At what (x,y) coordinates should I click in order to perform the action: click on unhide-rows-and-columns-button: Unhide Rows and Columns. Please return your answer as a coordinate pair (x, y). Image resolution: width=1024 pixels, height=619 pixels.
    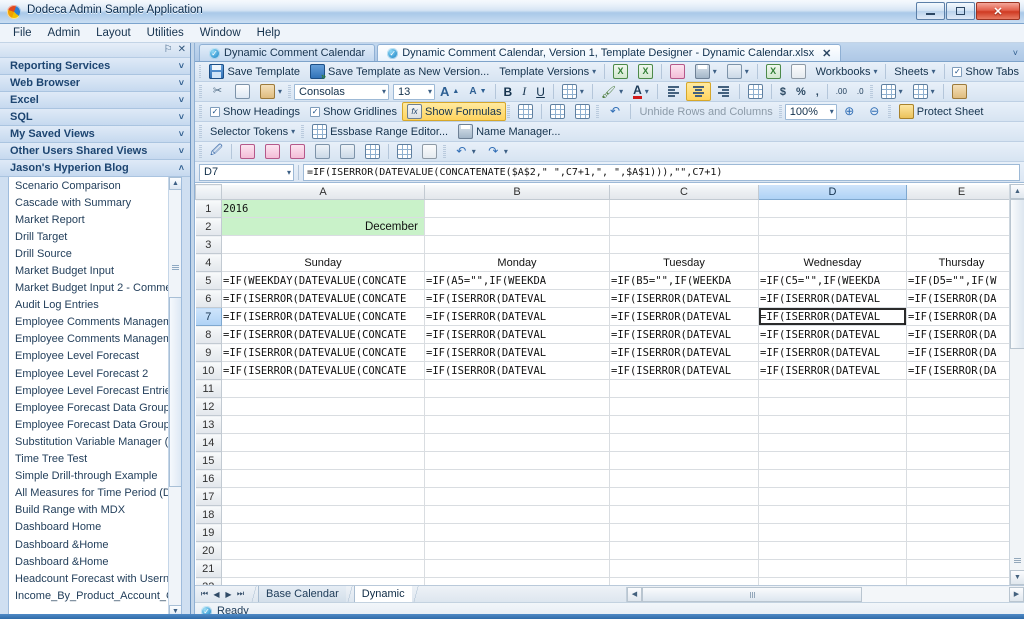
    Looking at the image, I should click on (705, 112).